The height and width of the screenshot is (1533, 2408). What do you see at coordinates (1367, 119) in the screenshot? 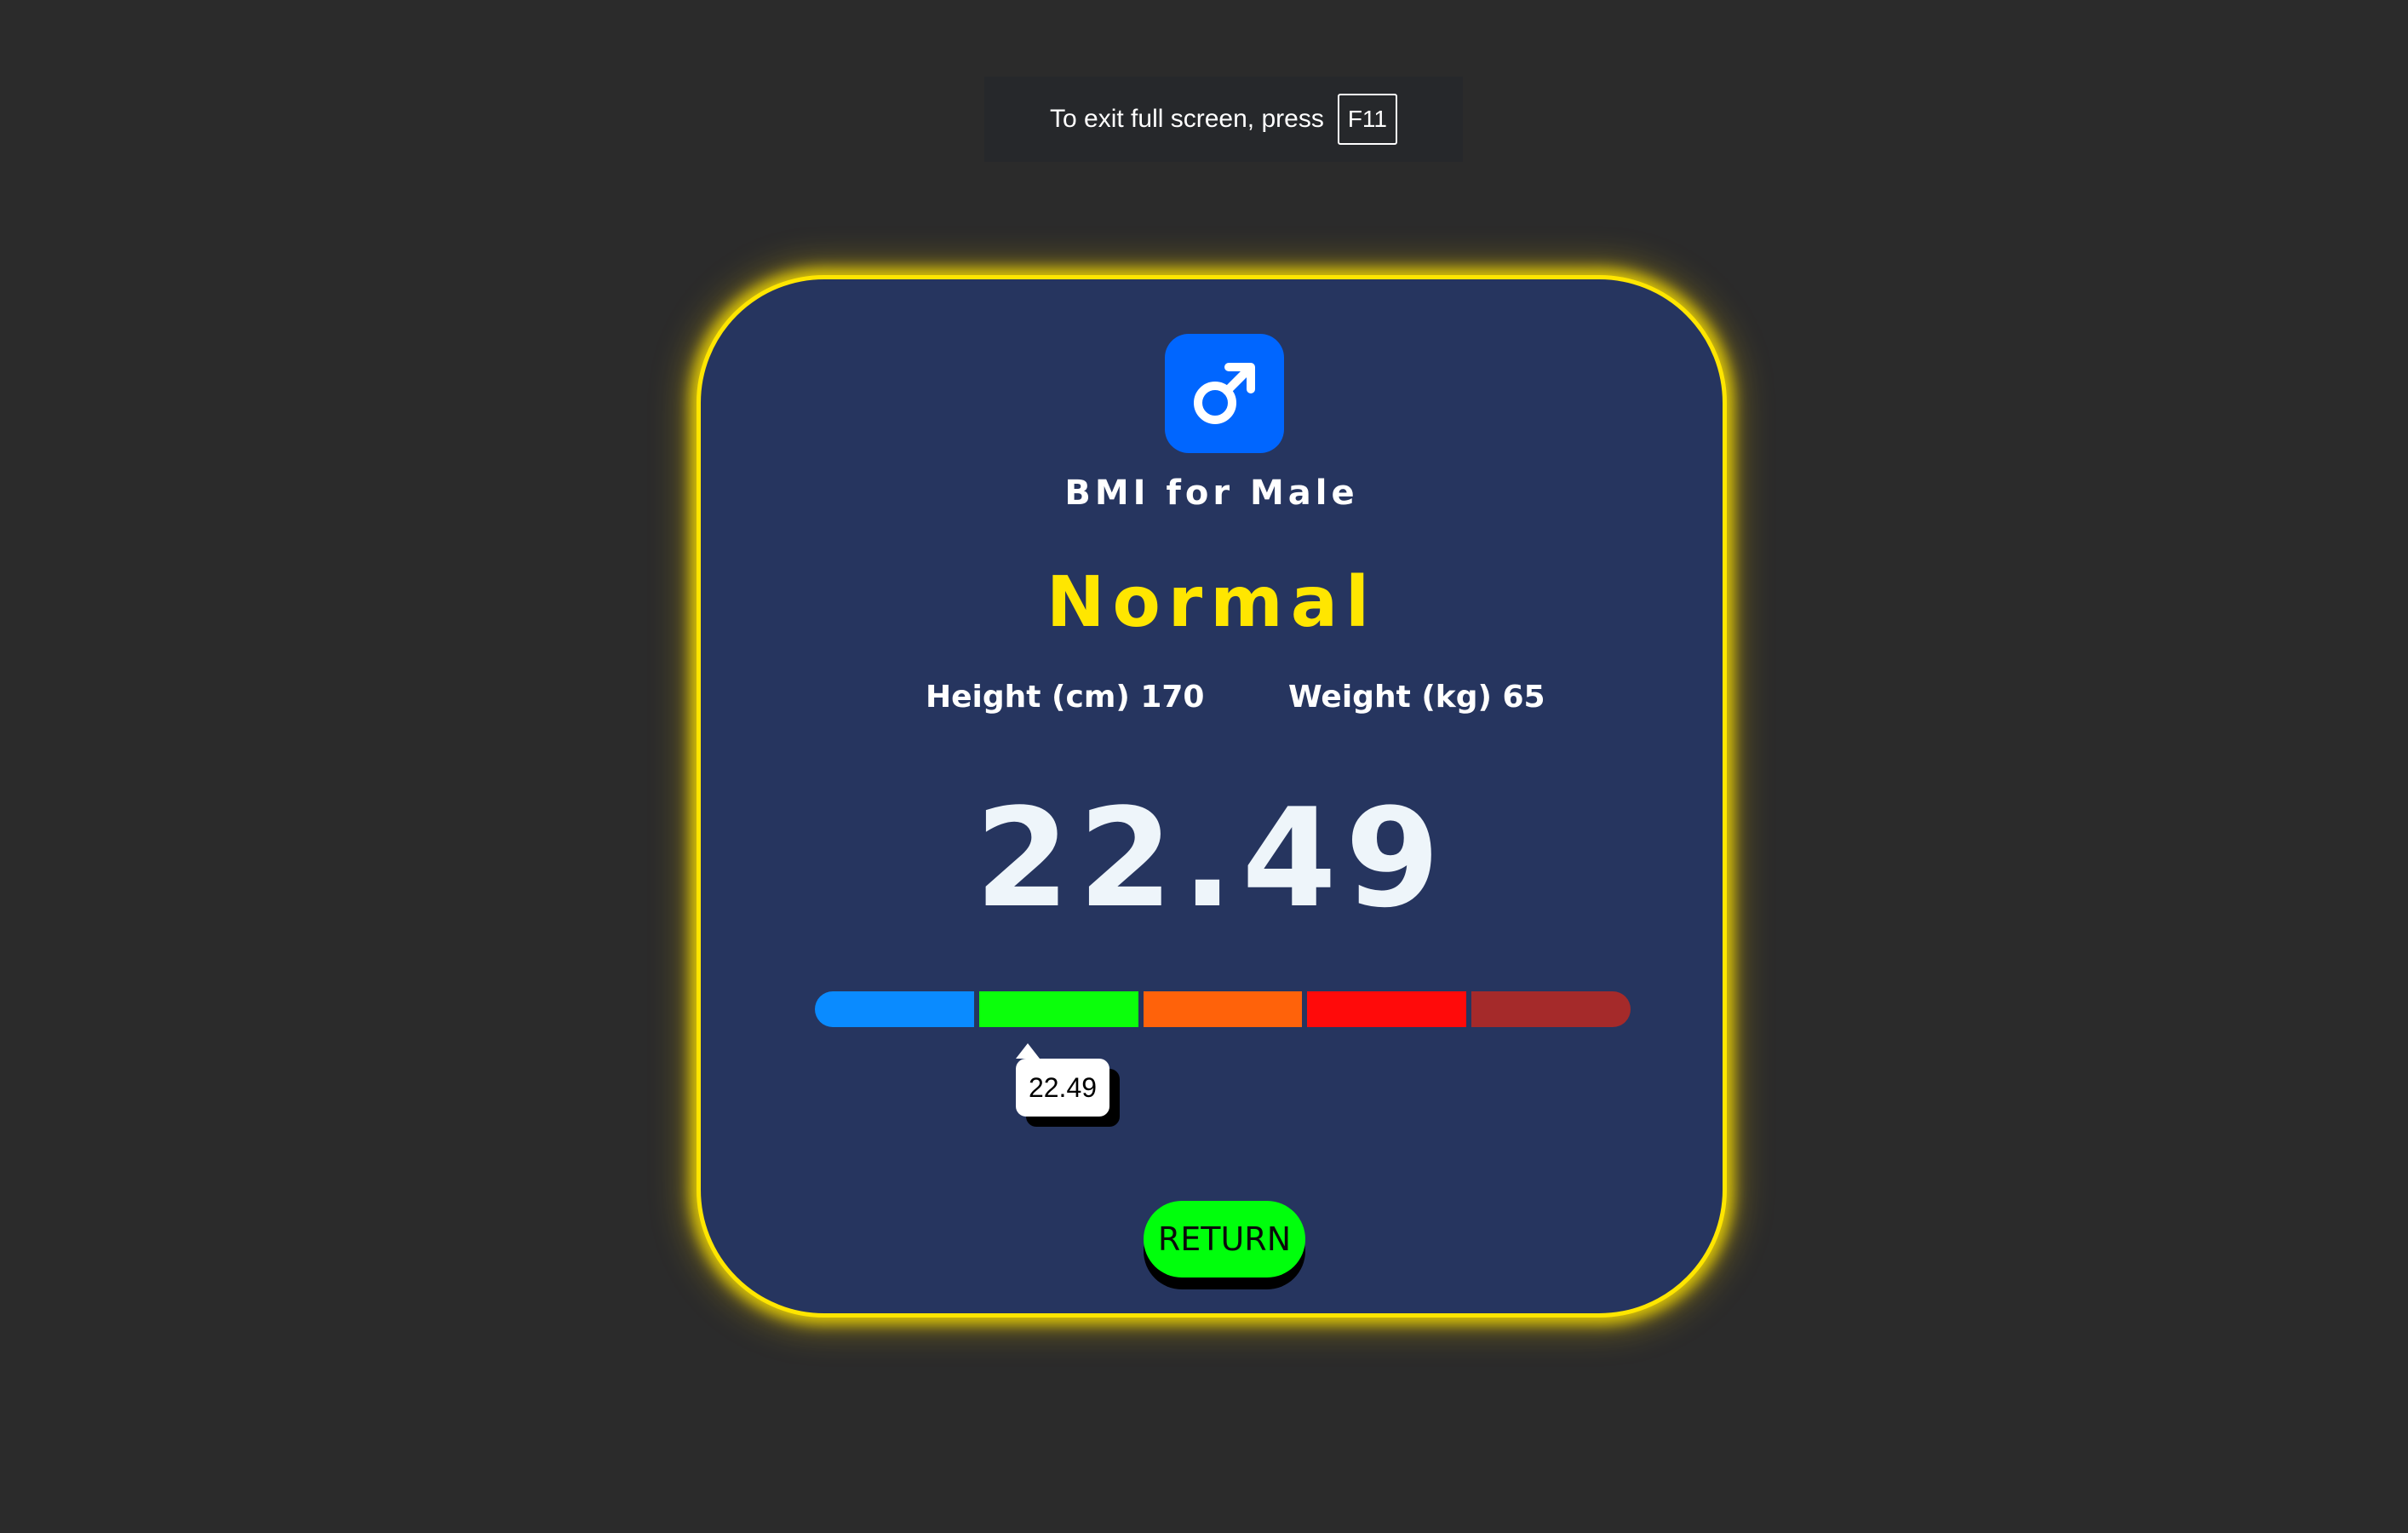
I see `f11-key: F11` at bounding box center [1367, 119].